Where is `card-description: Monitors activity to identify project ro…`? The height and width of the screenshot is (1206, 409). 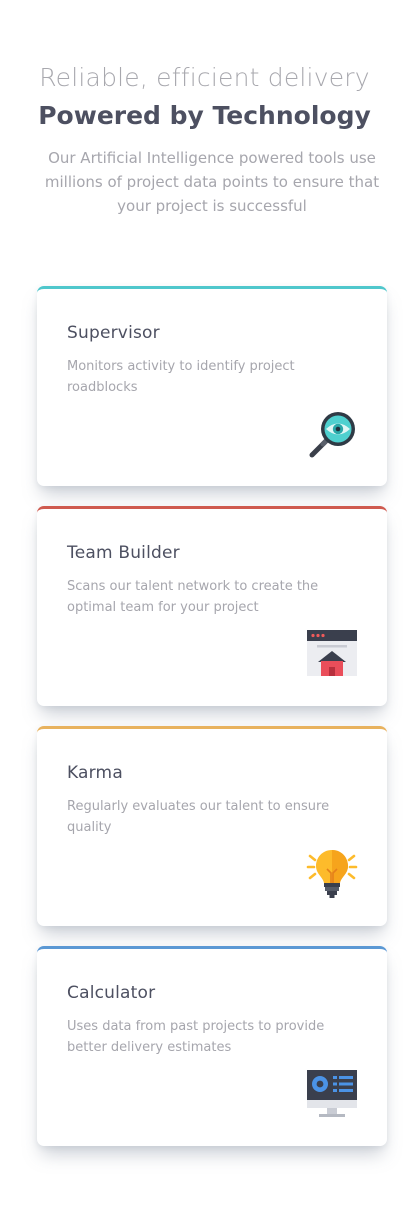 card-description: Monitors activity to identify project ro… is located at coordinates (181, 377).